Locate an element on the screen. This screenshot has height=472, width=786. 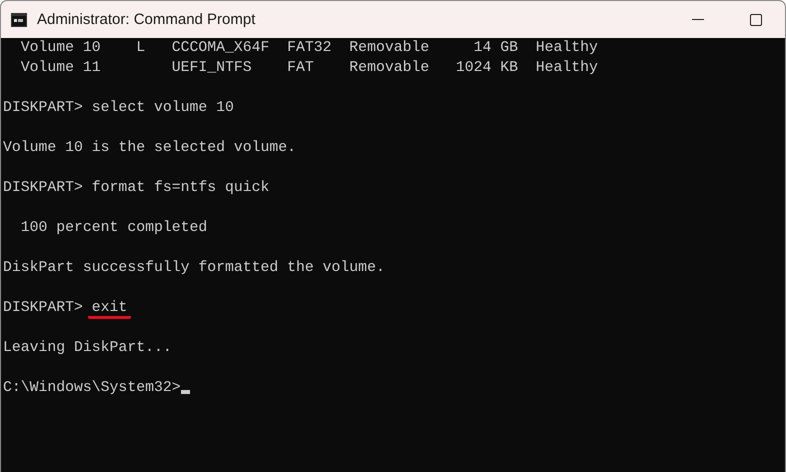
output-line: 100 percent completed is located at coordinates (114, 228).